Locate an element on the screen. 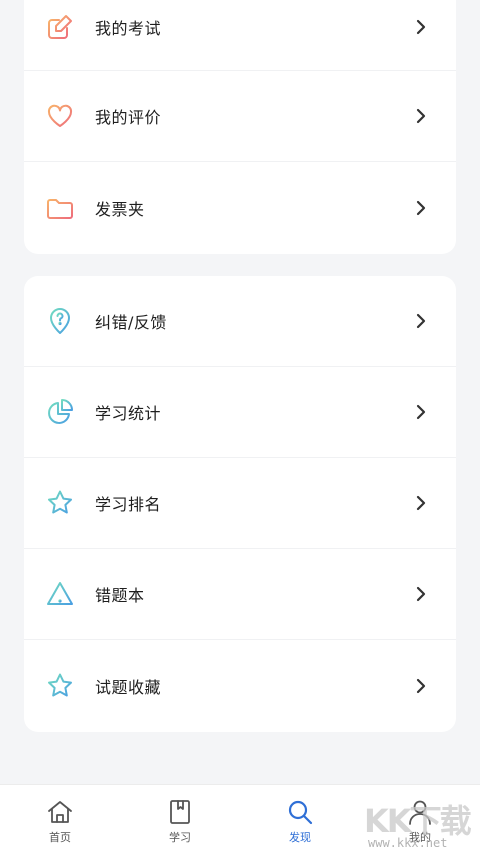  menu-item-learning-stats: 学习统计 is located at coordinates (240, 412).